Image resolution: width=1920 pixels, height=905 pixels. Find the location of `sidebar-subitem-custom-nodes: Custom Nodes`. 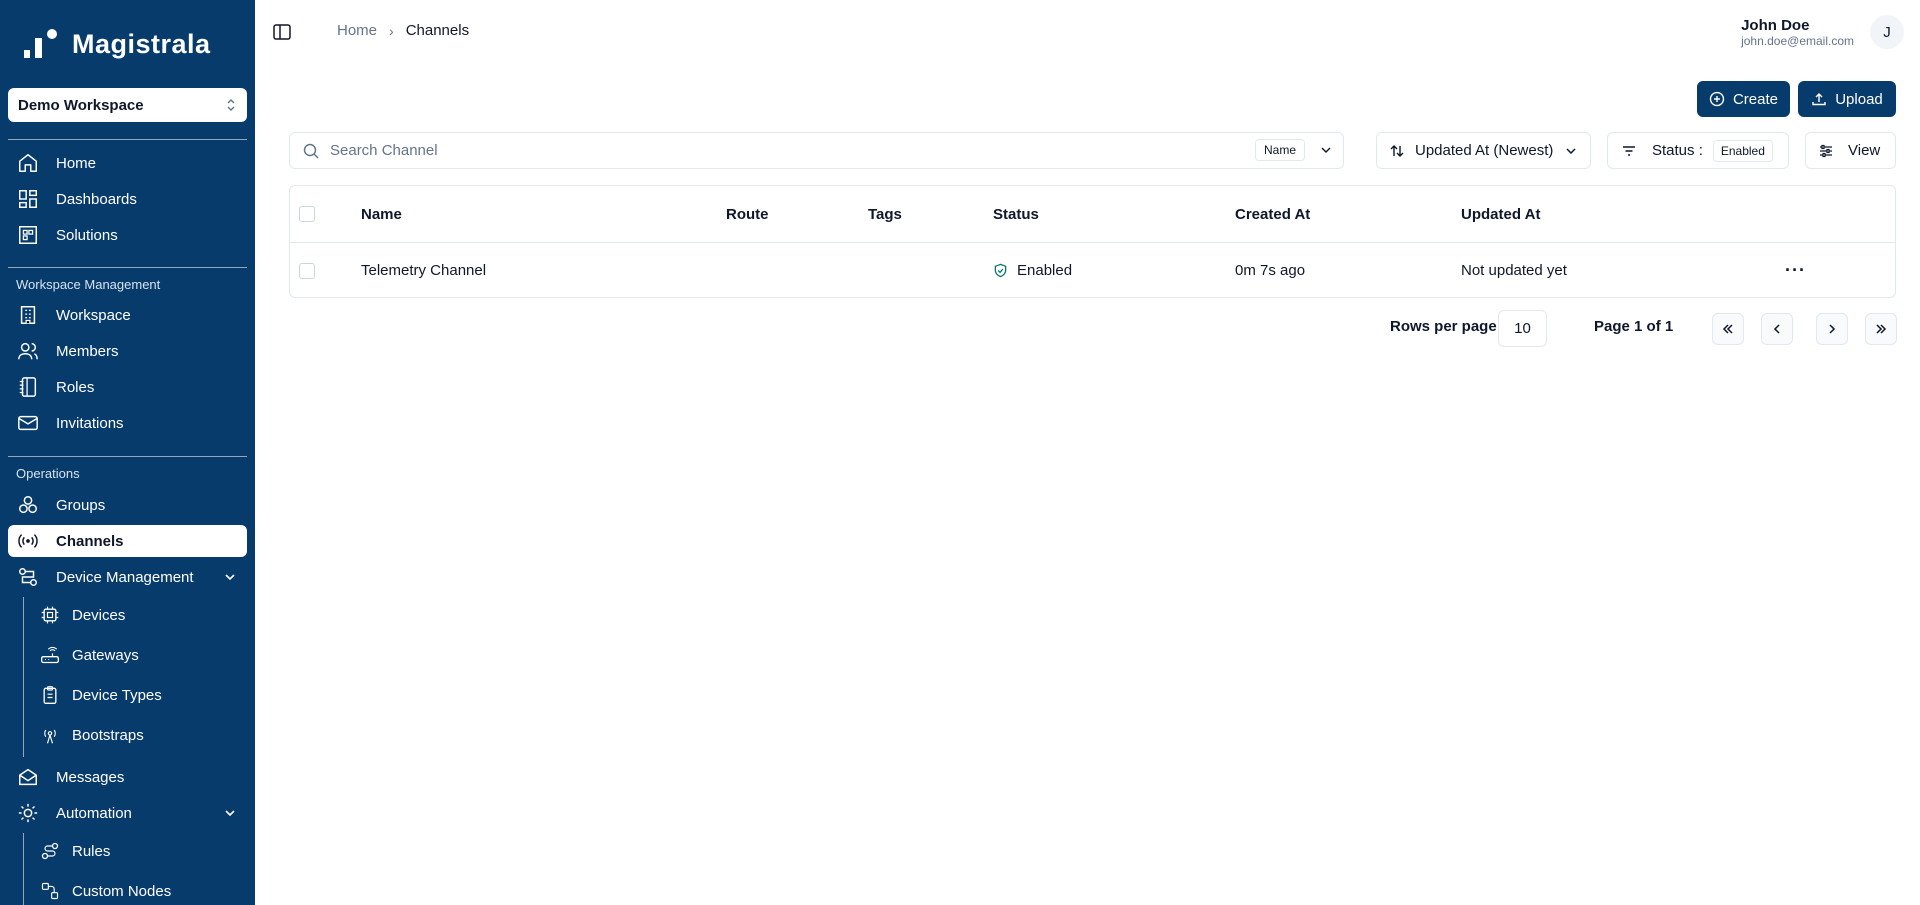

sidebar-subitem-custom-nodes: Custom Nodes is located at coordinates (141, 890).